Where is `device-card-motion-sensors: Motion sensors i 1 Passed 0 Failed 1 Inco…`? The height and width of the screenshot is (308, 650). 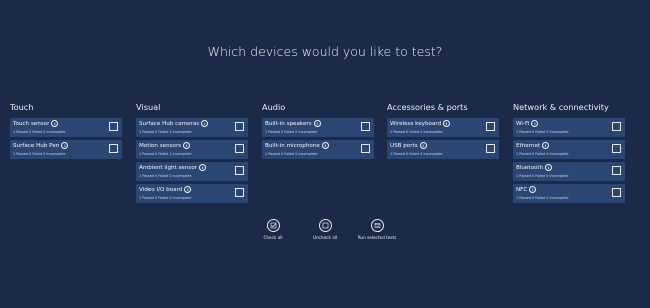
device-card-motion-sensors: Motion sensors i 1 Passed 0 Failed 1 Inco… is located at coordinates (192, 149).